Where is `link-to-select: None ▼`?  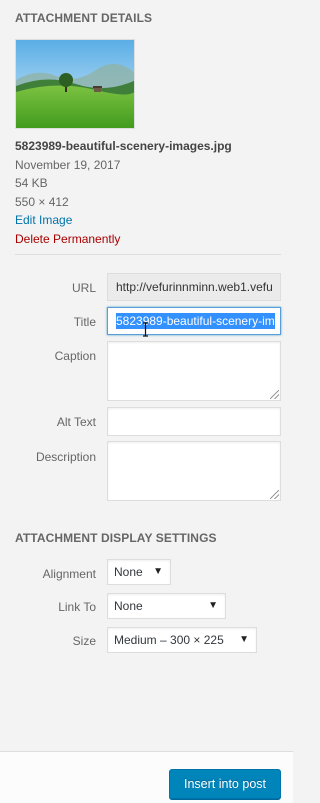 link-to-select: None ▼ is located at coordinates (166, 606).